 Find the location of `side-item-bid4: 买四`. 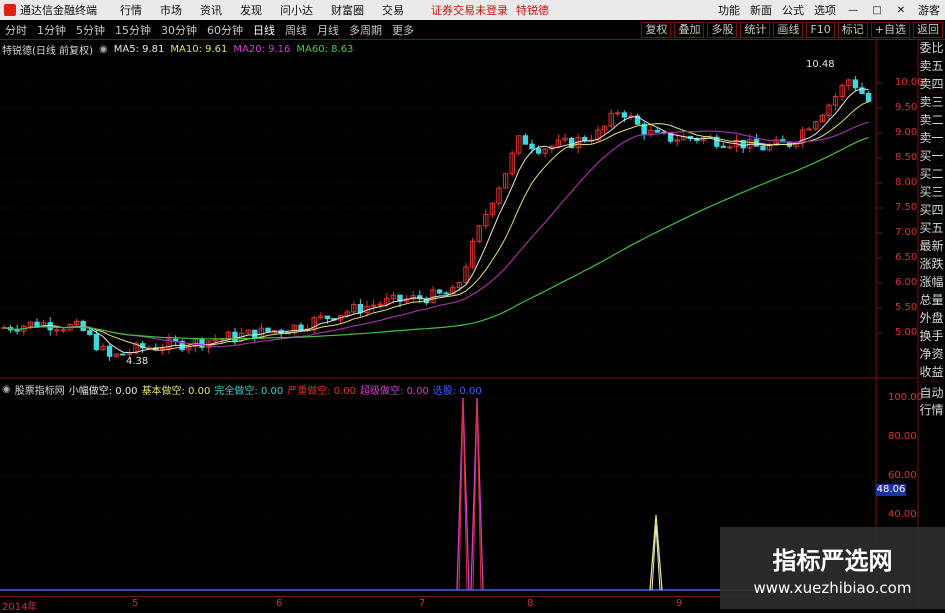

side-item-bid4: 买四 is located at coordinates (931, 211).